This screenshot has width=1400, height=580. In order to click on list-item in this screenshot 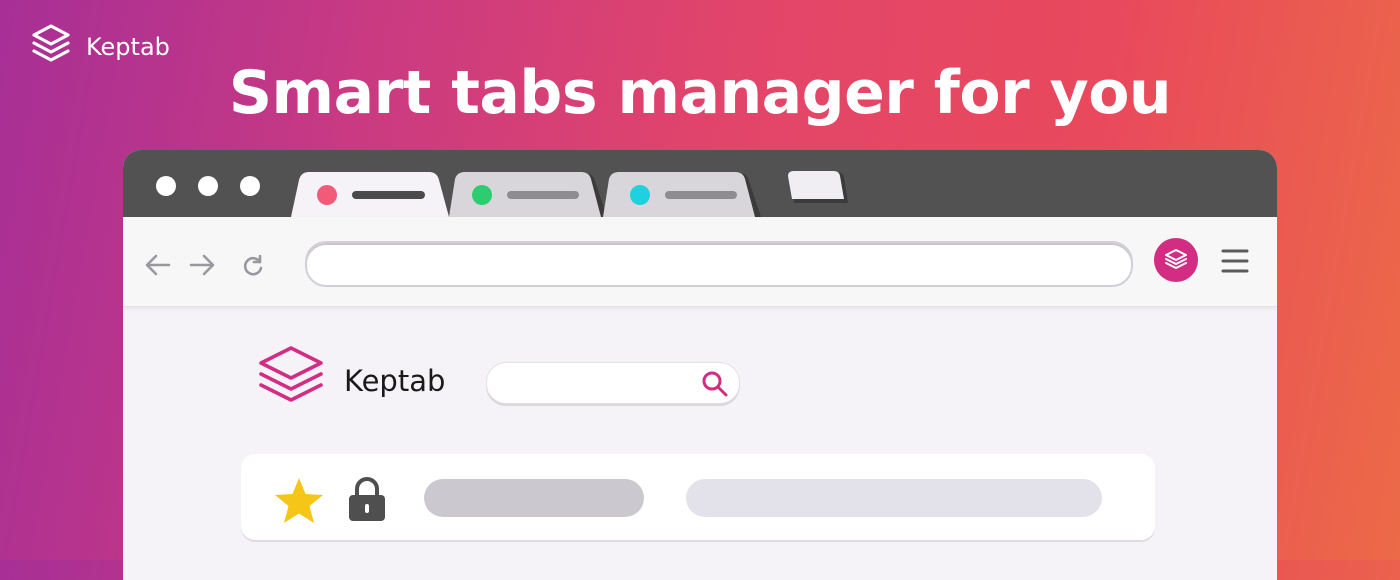, I will do `click(698, 497)`.